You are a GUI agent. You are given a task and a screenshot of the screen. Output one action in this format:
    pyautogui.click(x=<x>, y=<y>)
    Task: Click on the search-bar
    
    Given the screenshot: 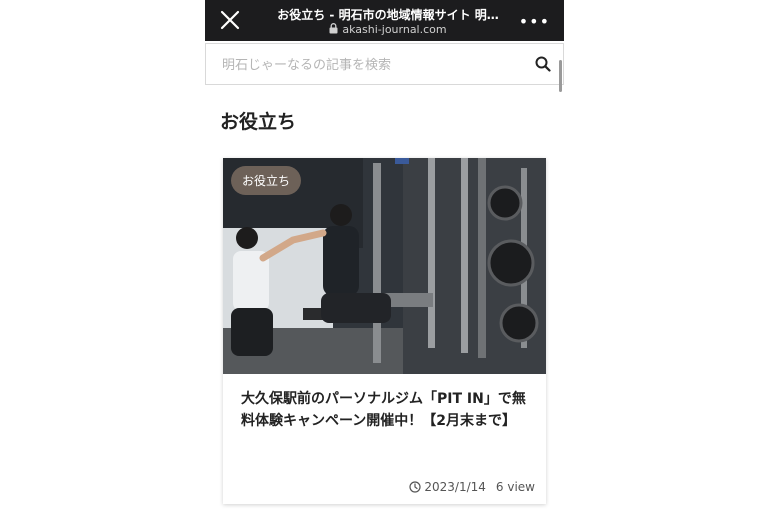 What is the action you would take?
    pyautogui.click(x=384, y=64)
    